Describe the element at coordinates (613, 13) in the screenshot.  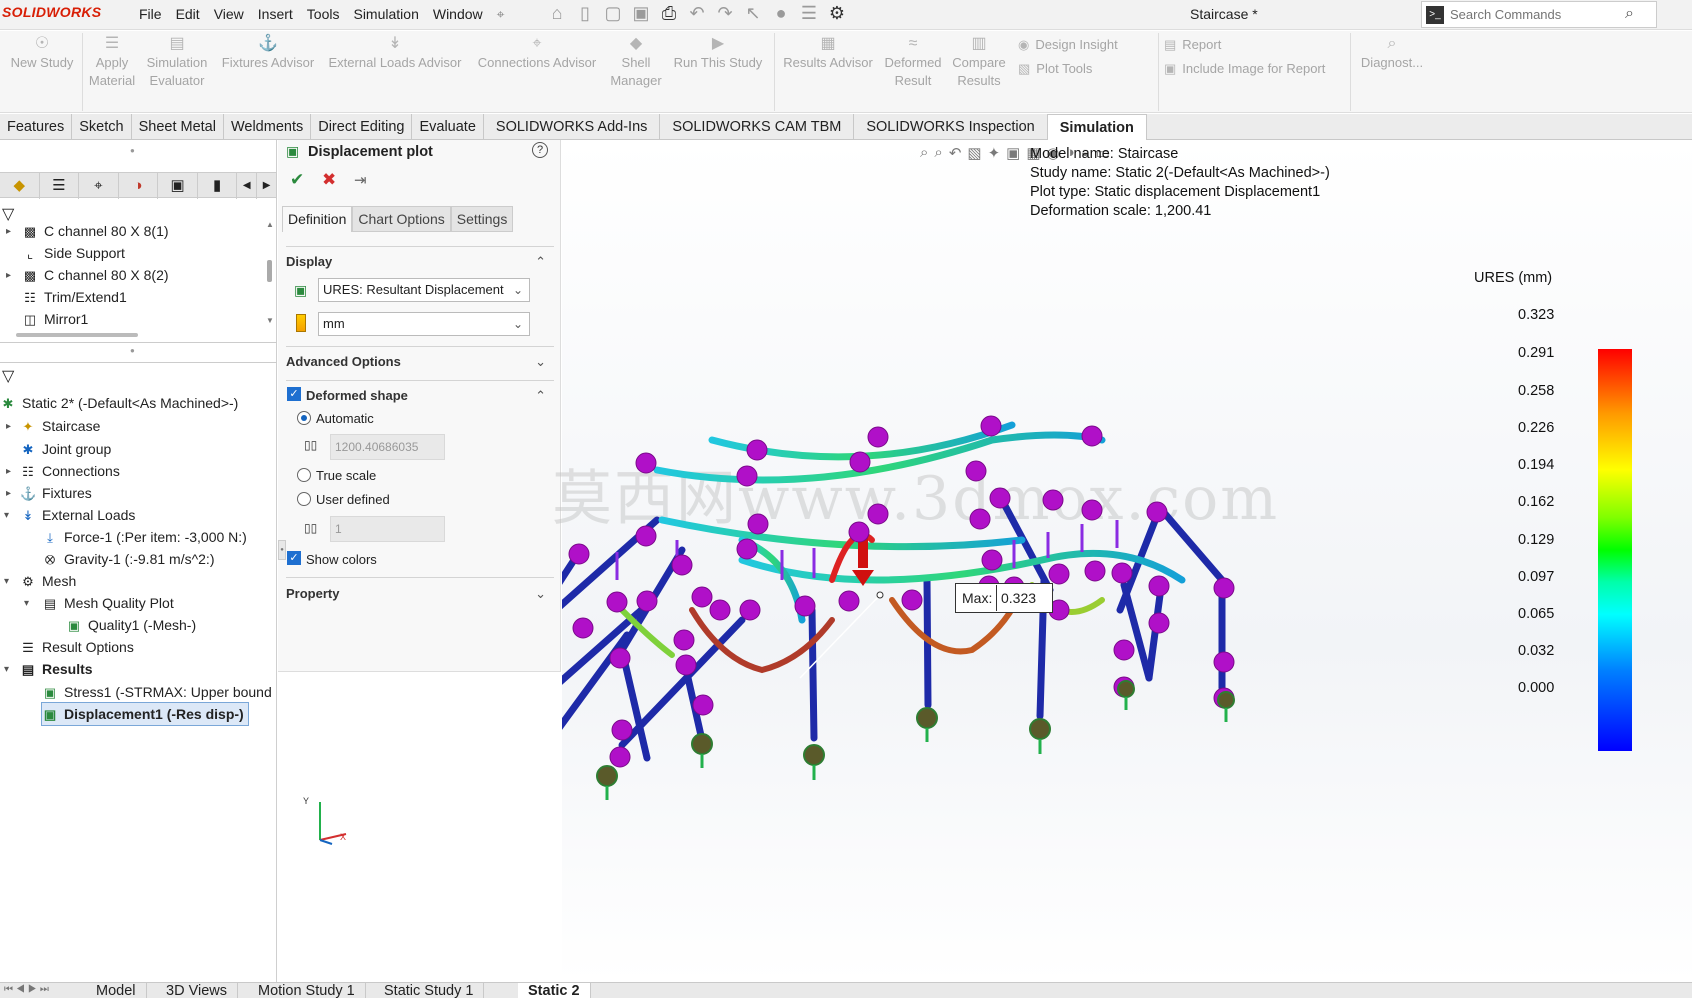
I see `open-folder-icon: ▢` at that location.